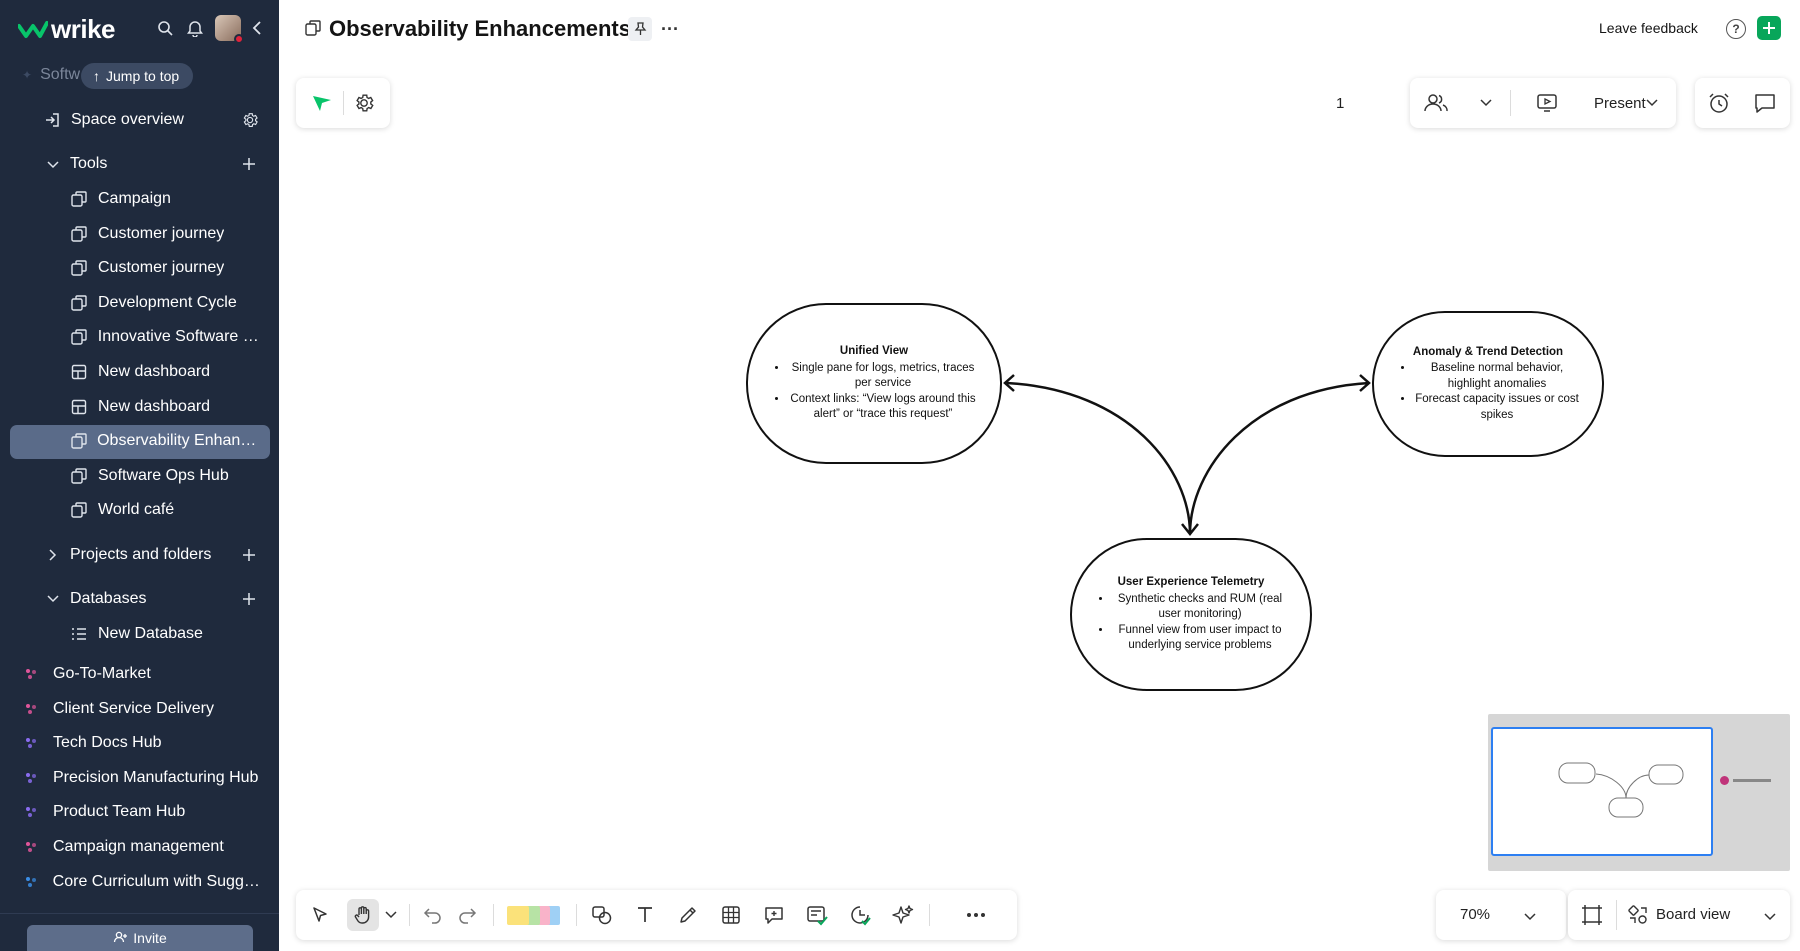  Describe the element at coordinates (1616, 915) in the screenshot. I see `panel-divider` at that location.